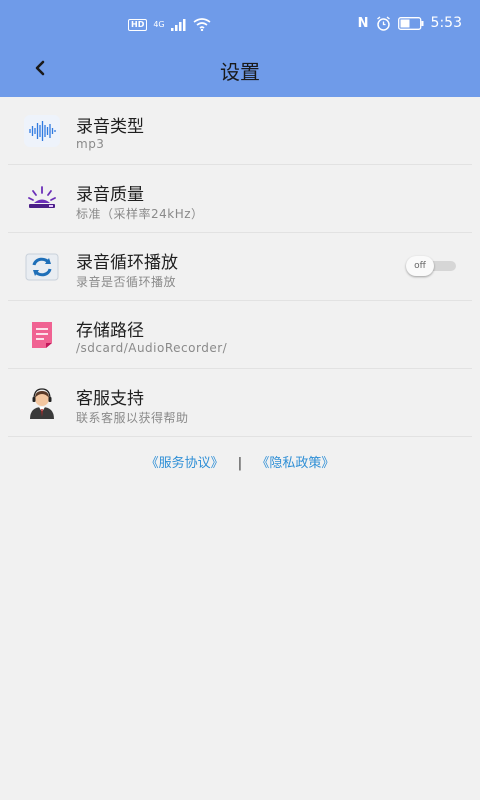  I want to click on service-agreement-link: 《服务协议》, so click(185, 463).